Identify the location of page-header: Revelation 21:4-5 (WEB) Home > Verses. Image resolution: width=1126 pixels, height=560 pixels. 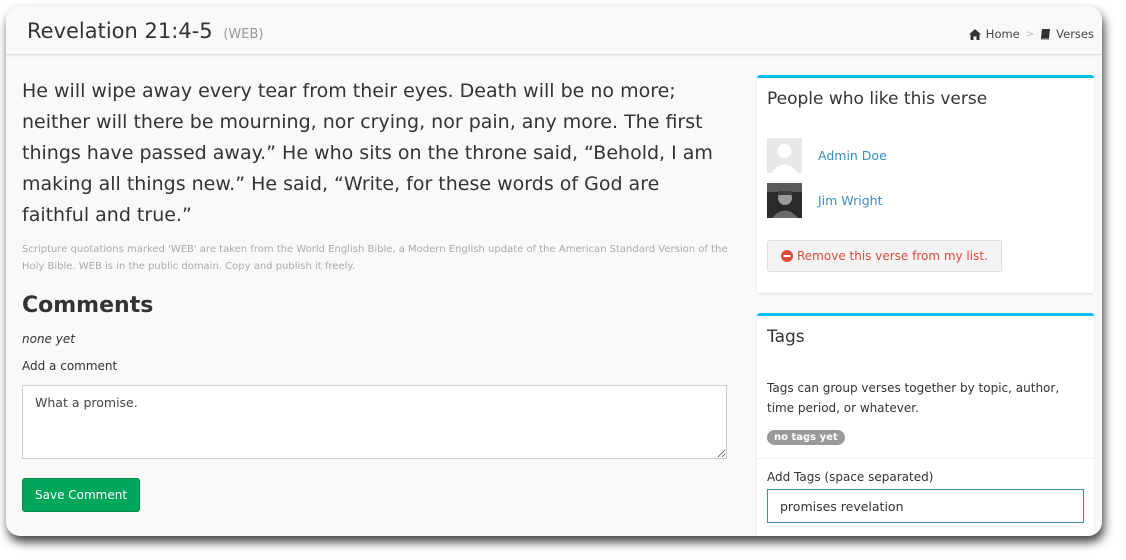
(554, 30).